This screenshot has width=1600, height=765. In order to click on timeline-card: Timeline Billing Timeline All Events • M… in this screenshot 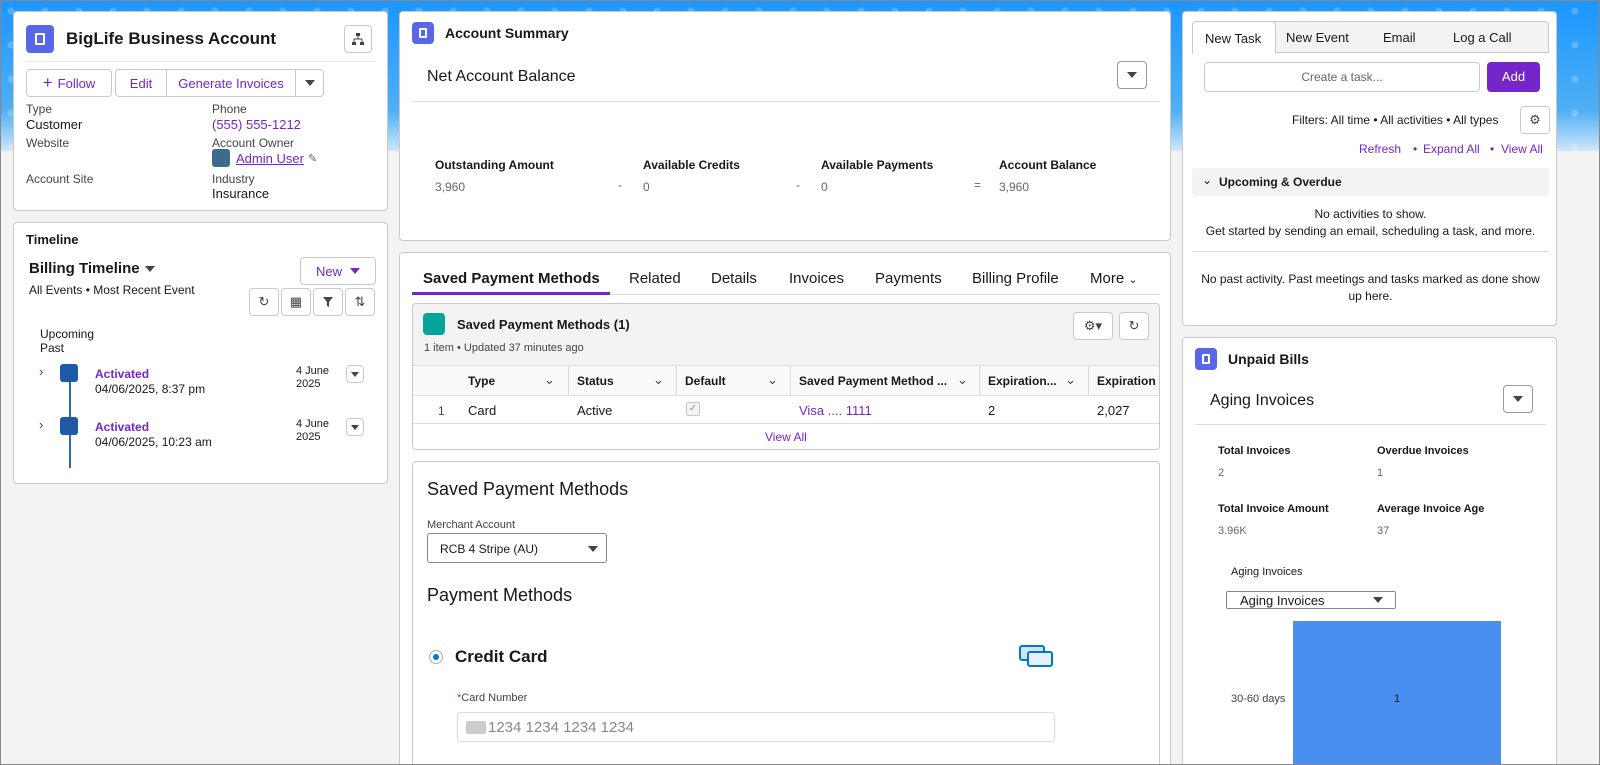, I will do `click(200, 353)`.